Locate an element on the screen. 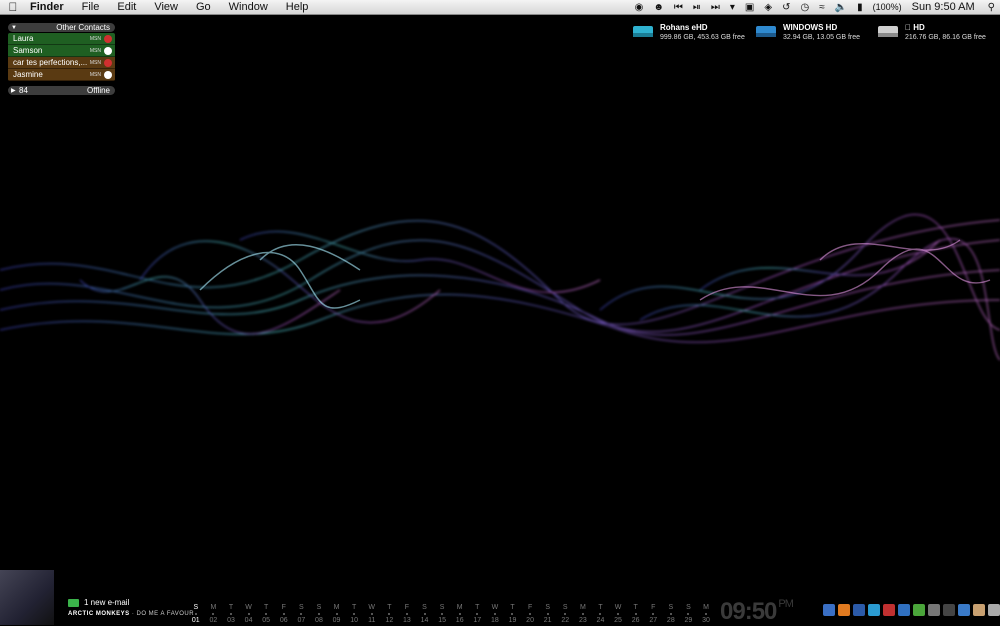 Image resolution: width=1000 pixels, height=626 pixels. drive-hd:  HD 216.76 GB, 86.16 GB free is located at coordinates (931, 32).